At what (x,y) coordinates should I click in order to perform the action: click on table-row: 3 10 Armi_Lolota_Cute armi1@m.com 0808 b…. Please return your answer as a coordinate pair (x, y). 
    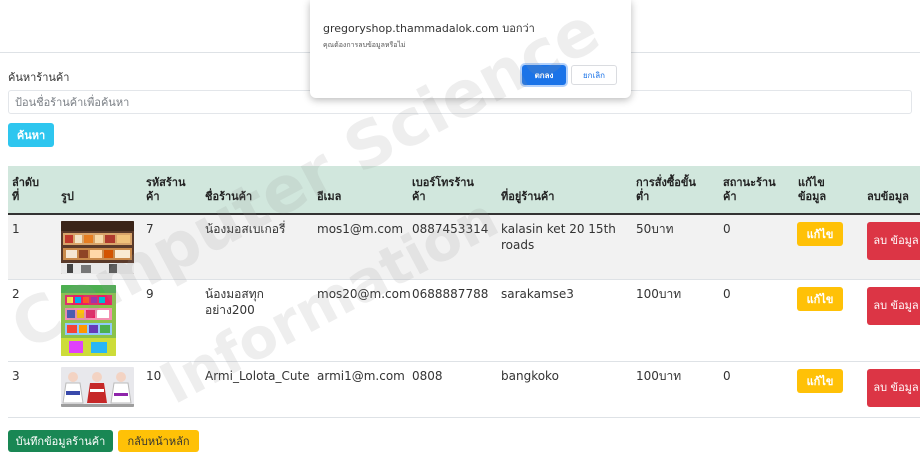
    Looking at the image, I should click on (464, 390).